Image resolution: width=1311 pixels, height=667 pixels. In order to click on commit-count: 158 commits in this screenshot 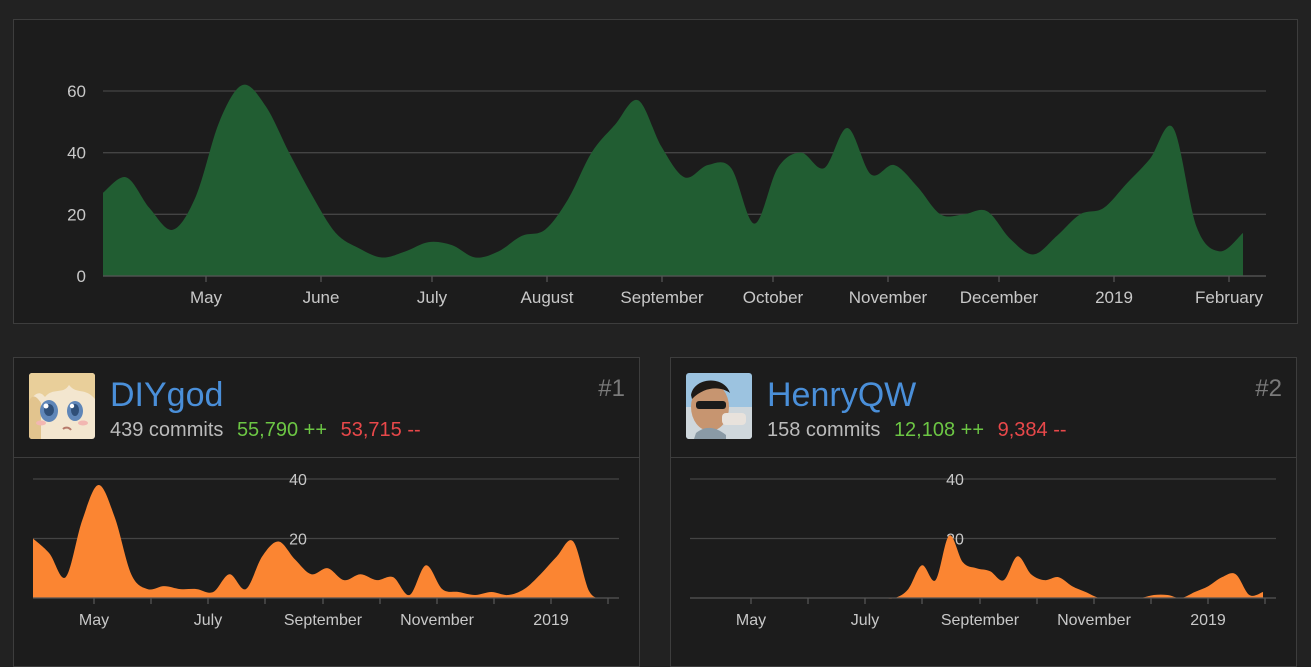, I will do `click(824, 430)`.